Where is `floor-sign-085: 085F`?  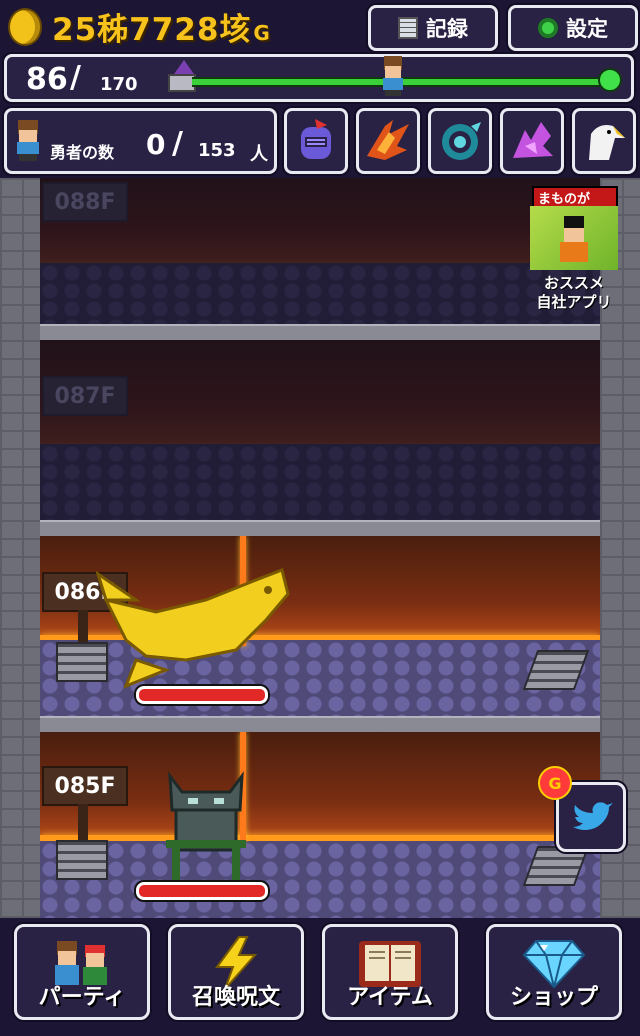
floor-sign-085: 085F is located at coordinates (85, 786).